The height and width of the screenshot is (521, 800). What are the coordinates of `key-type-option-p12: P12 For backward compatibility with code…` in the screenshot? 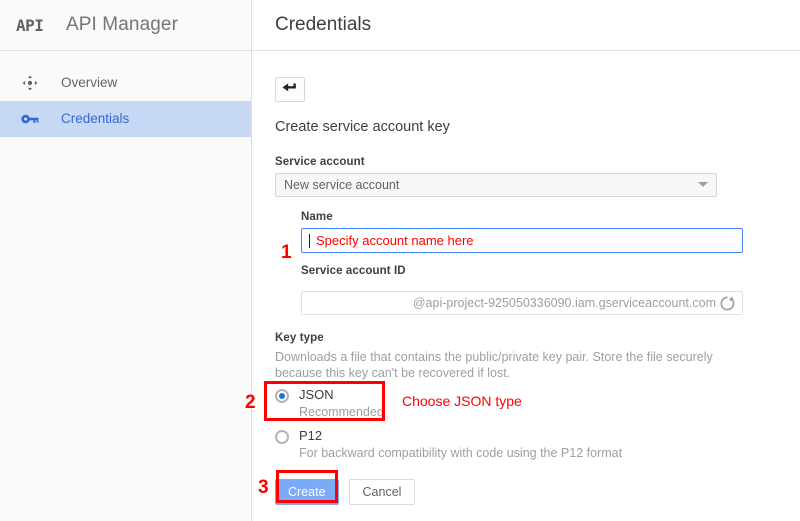 It's located at (537, 445).